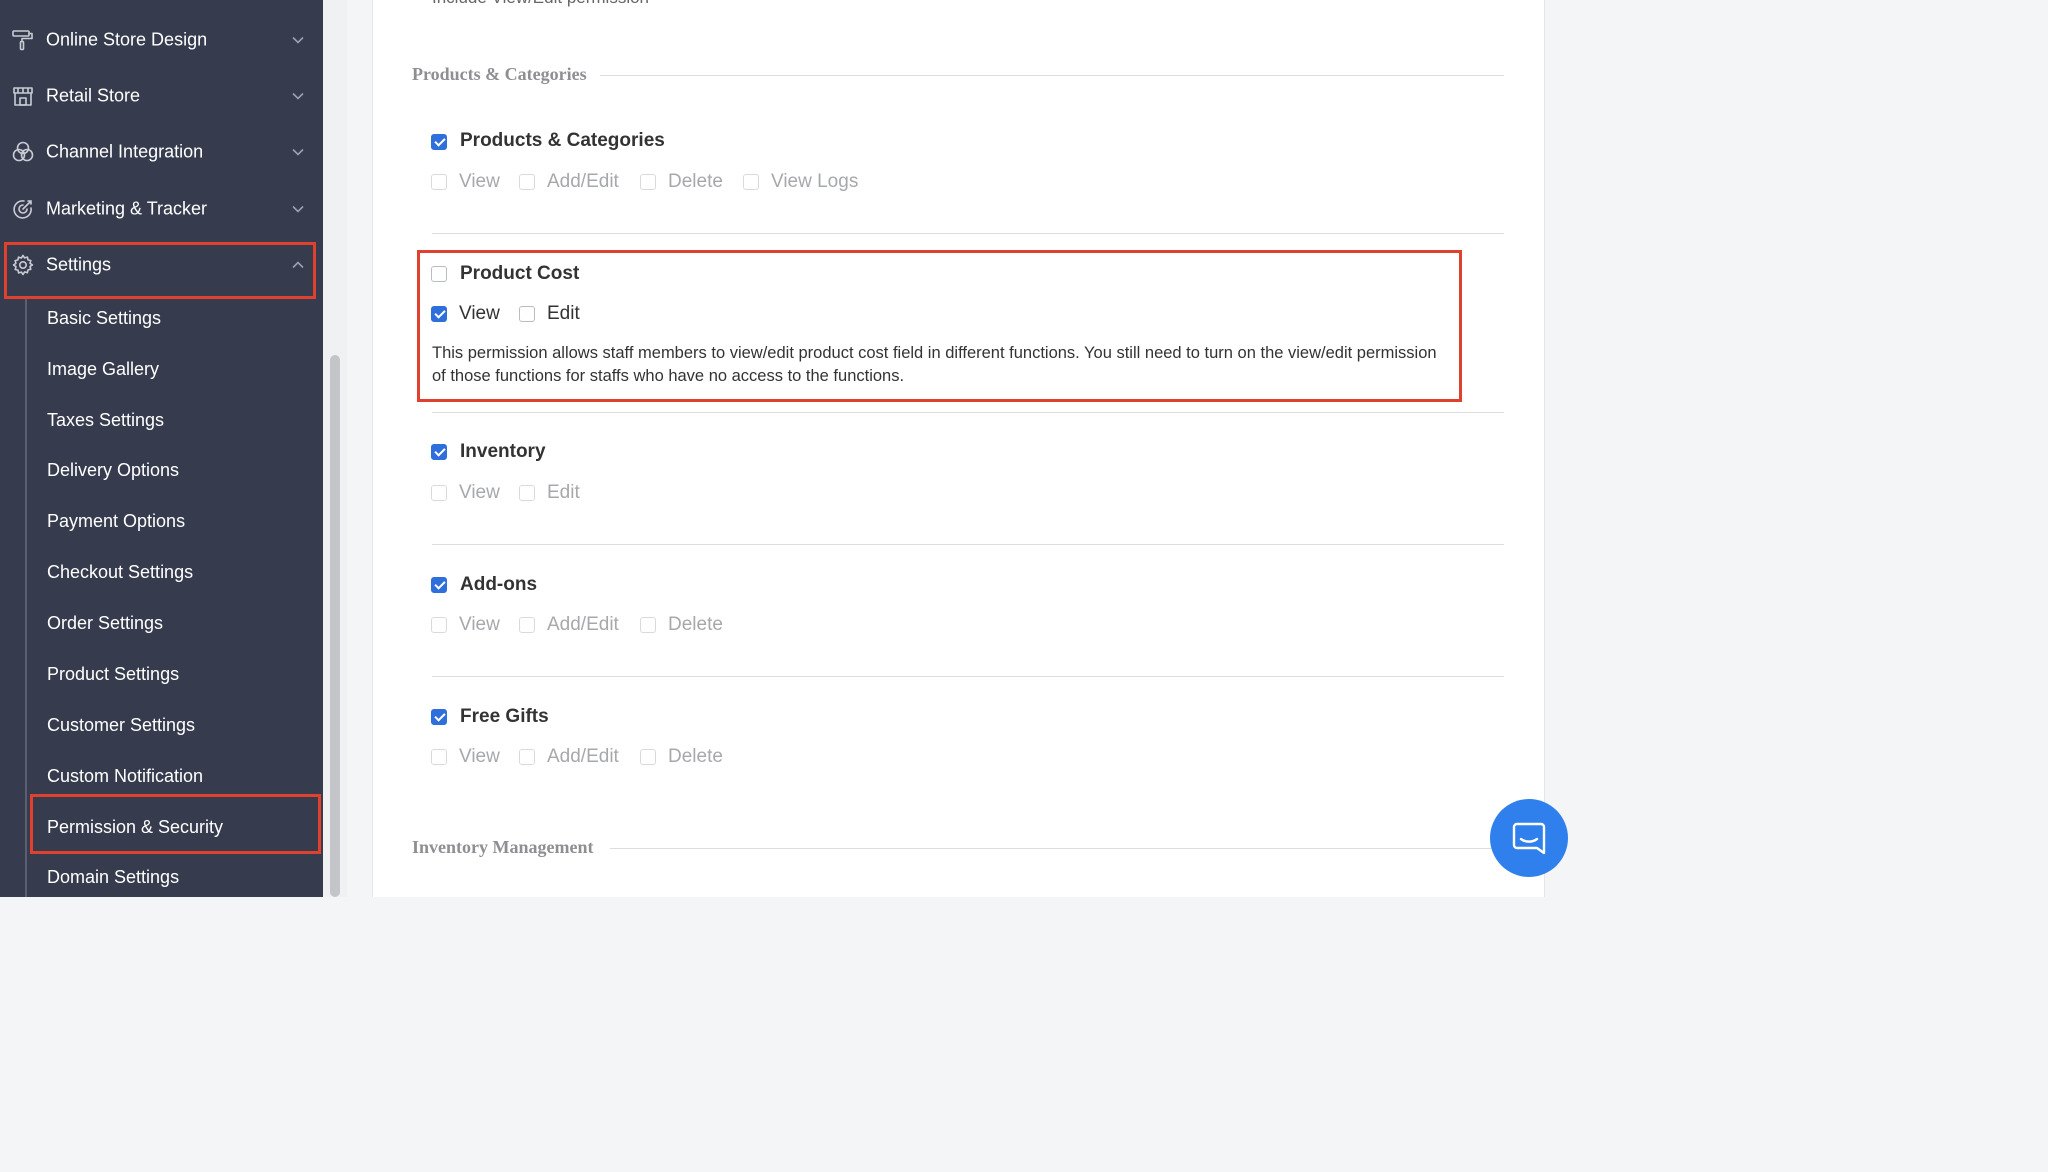 The image size is (2048, 1172). I want to click on target-icon, so click(23, 209).